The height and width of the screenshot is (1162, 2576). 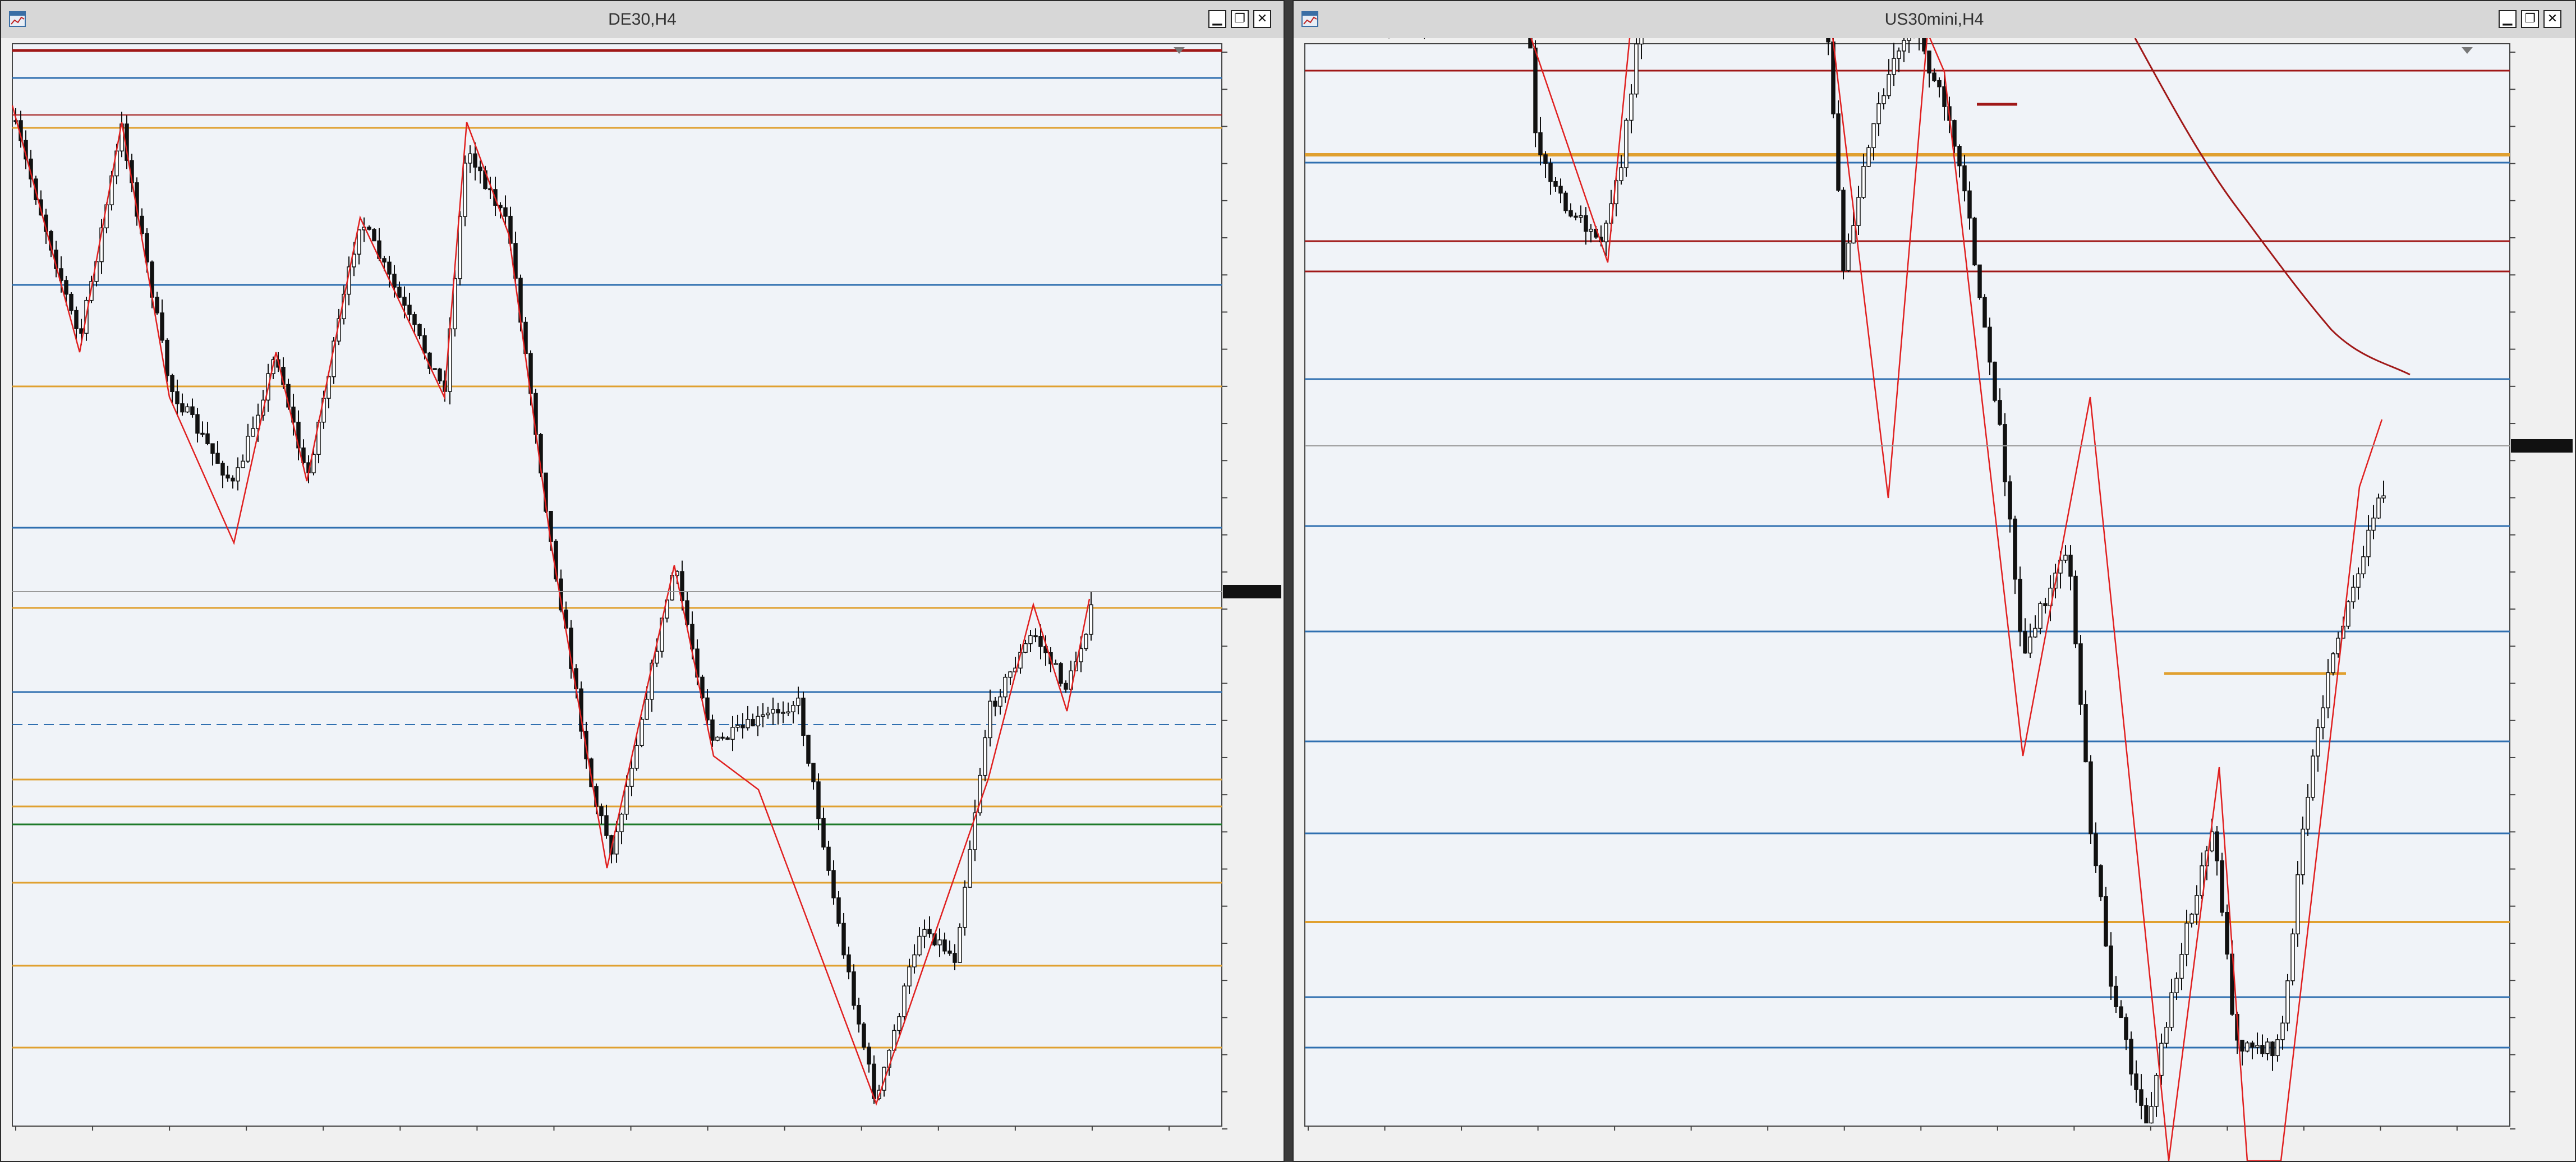 I want to click on window-title: US30mini,H4, so click(x=1934, y=20).